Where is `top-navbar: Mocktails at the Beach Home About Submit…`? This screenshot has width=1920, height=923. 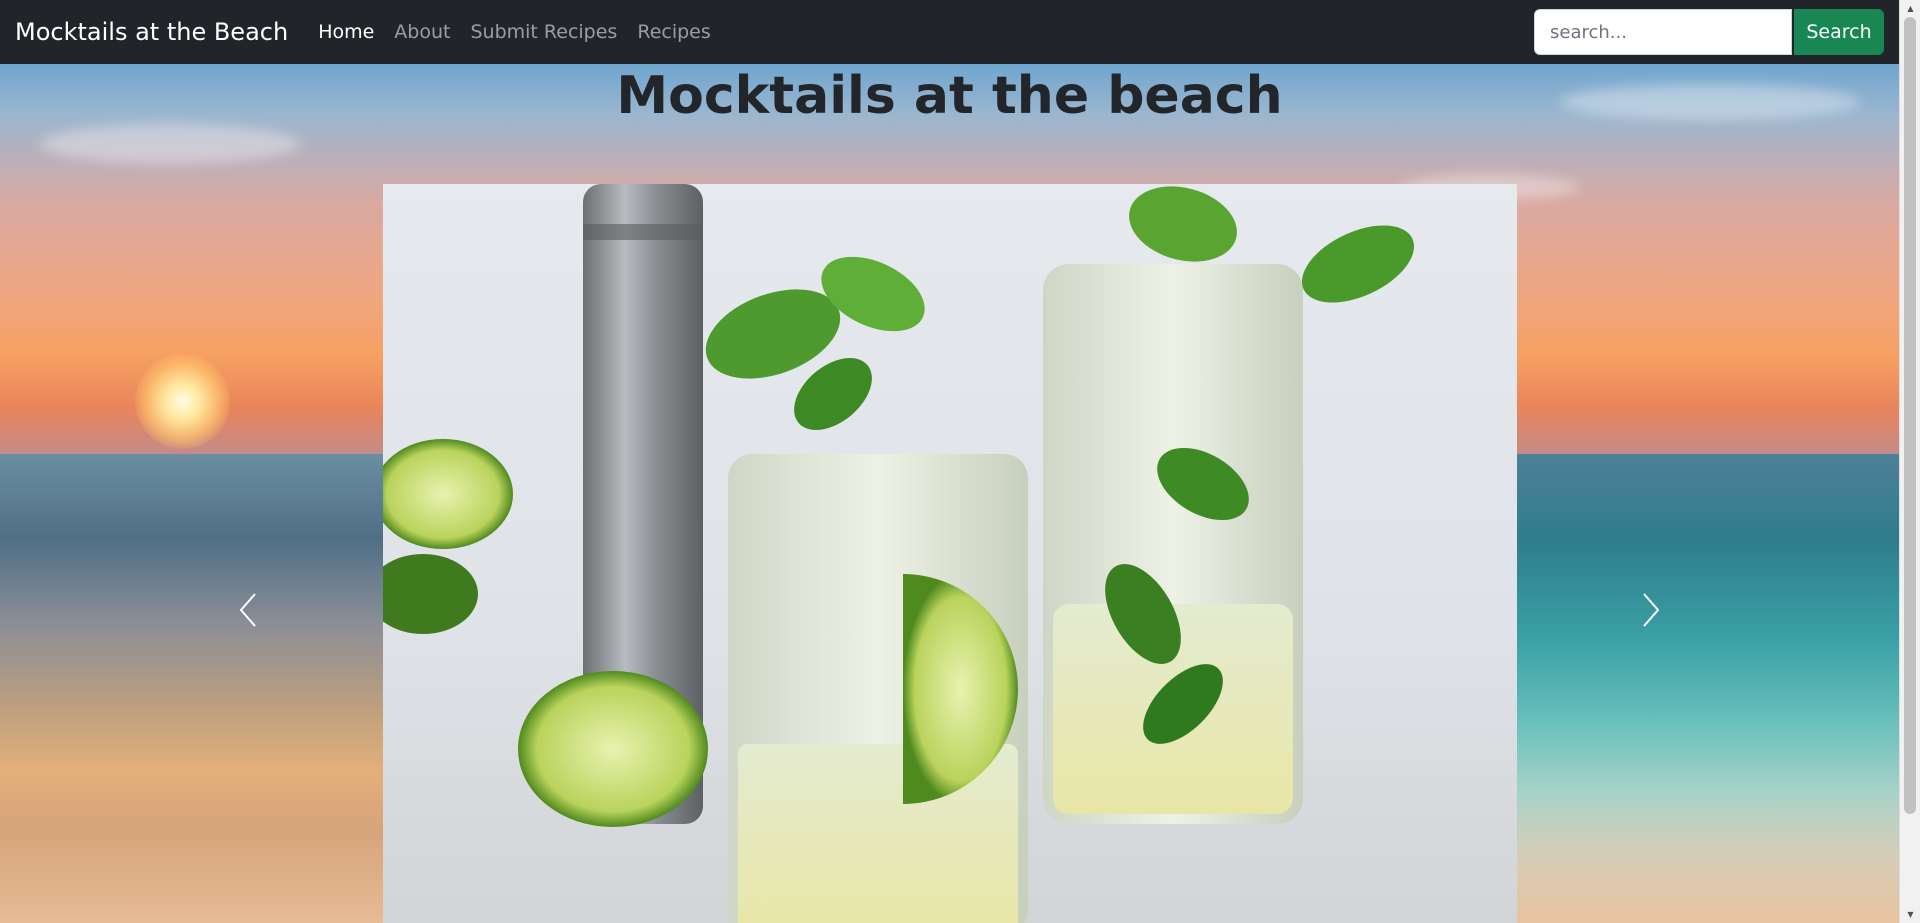 top-navbar: Mocktails at the Beach Home About Submit… is located at coordinates (949, 32).